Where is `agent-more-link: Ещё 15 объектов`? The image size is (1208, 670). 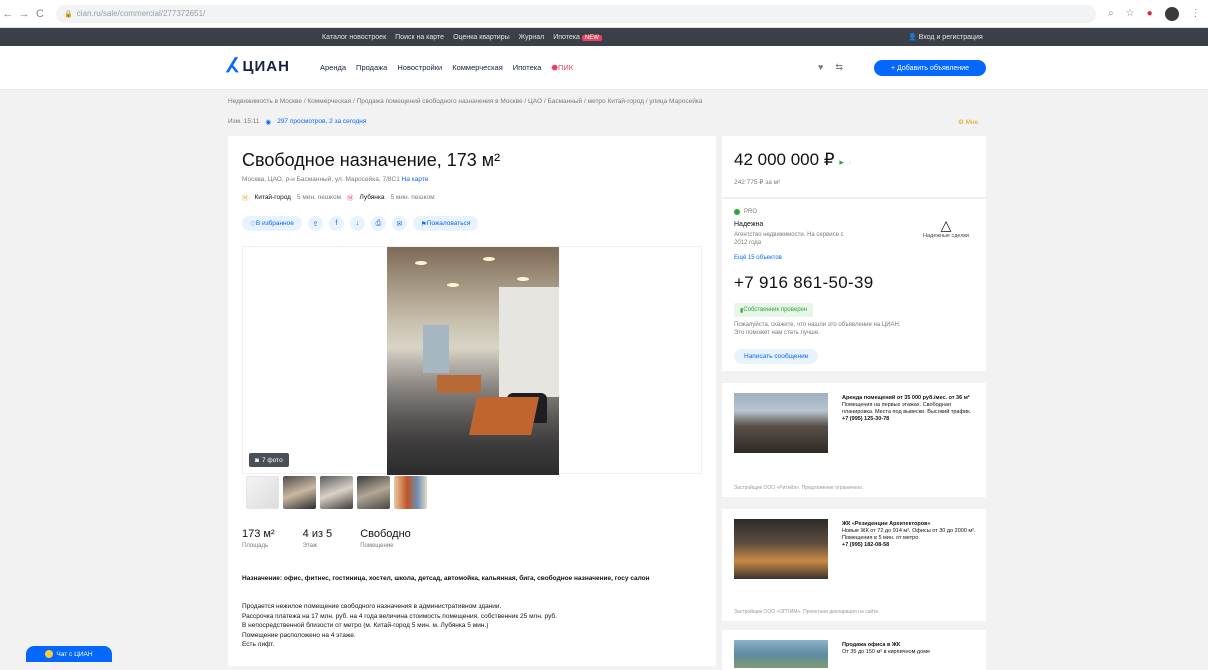 agent-more-link: Ещё 15 объектов is located at coordinates (758, 258).